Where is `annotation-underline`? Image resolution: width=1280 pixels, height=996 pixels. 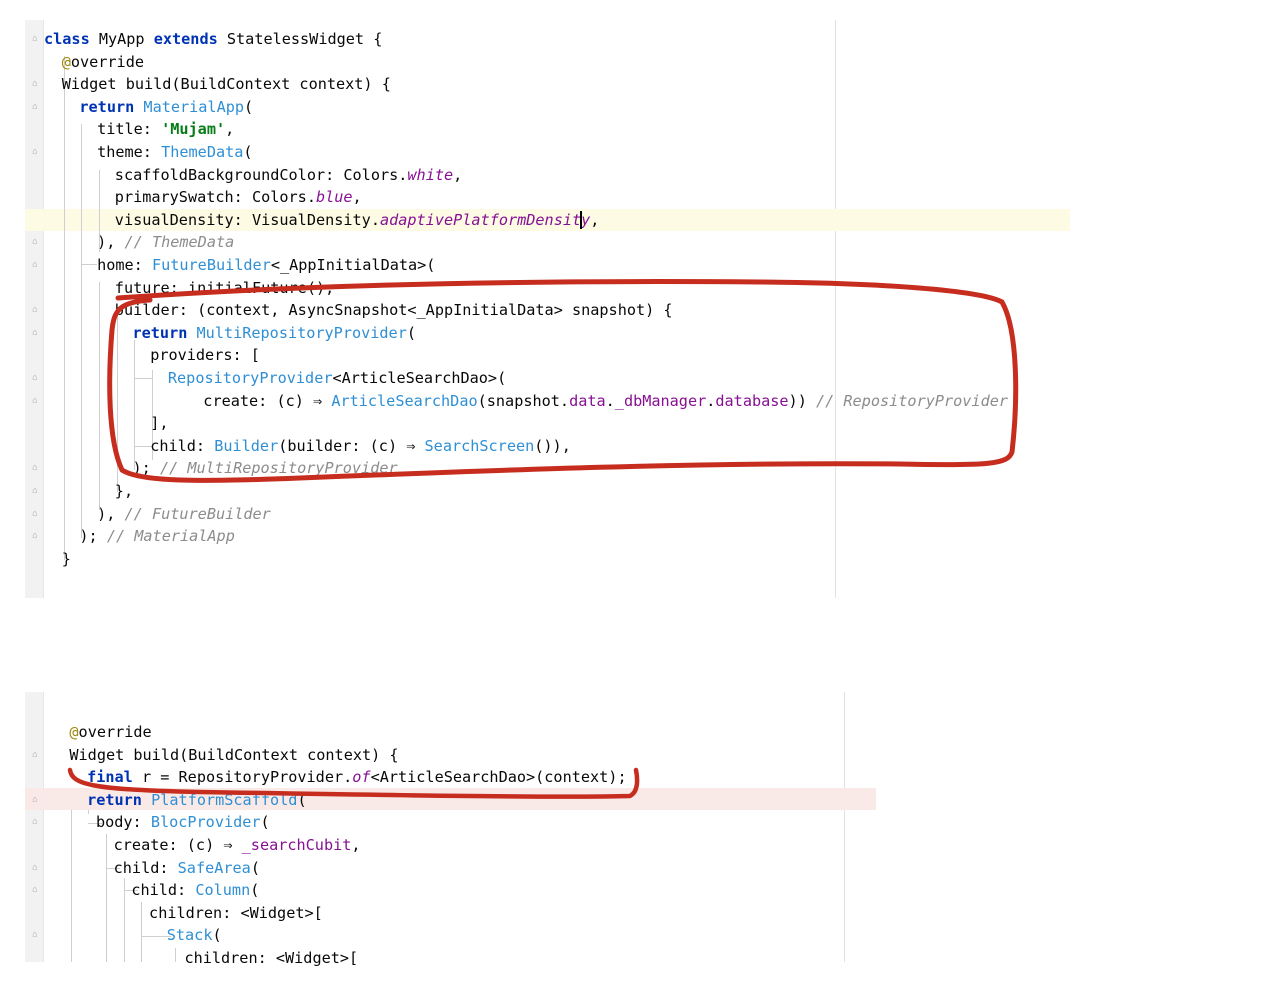
annotation-underline is located at coordinates (353, 783).